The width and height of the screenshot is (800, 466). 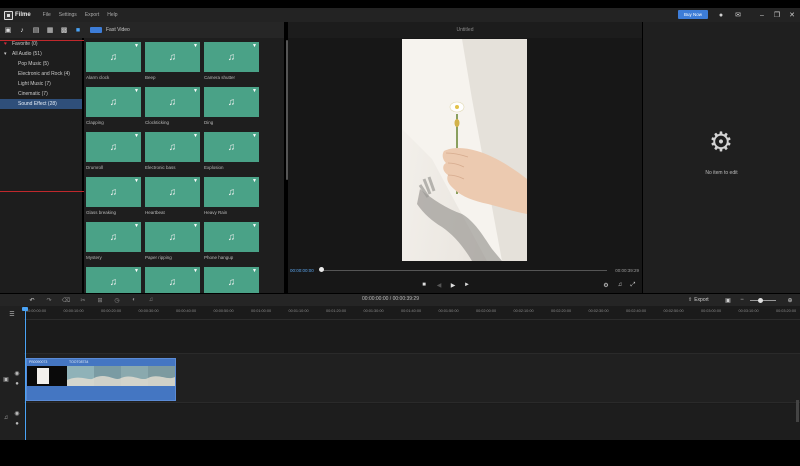 I want to click on hide-track-icon: ◉, so click(x=17, y=373).